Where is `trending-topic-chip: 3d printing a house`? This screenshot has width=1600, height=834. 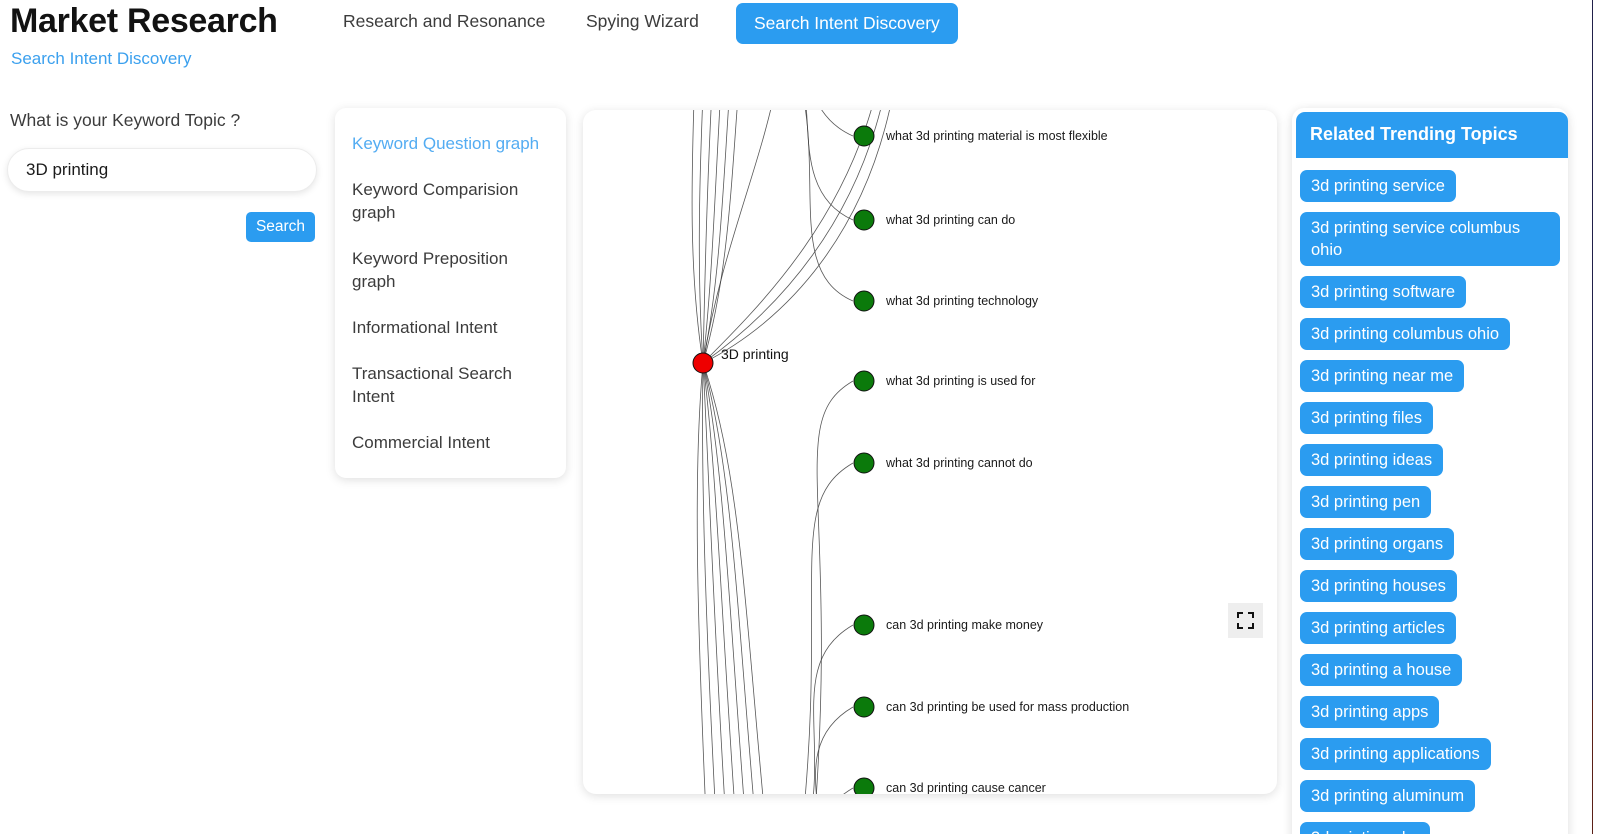
trending-topic-chip: 3d printing a house is located at coordinates (1381, 670).